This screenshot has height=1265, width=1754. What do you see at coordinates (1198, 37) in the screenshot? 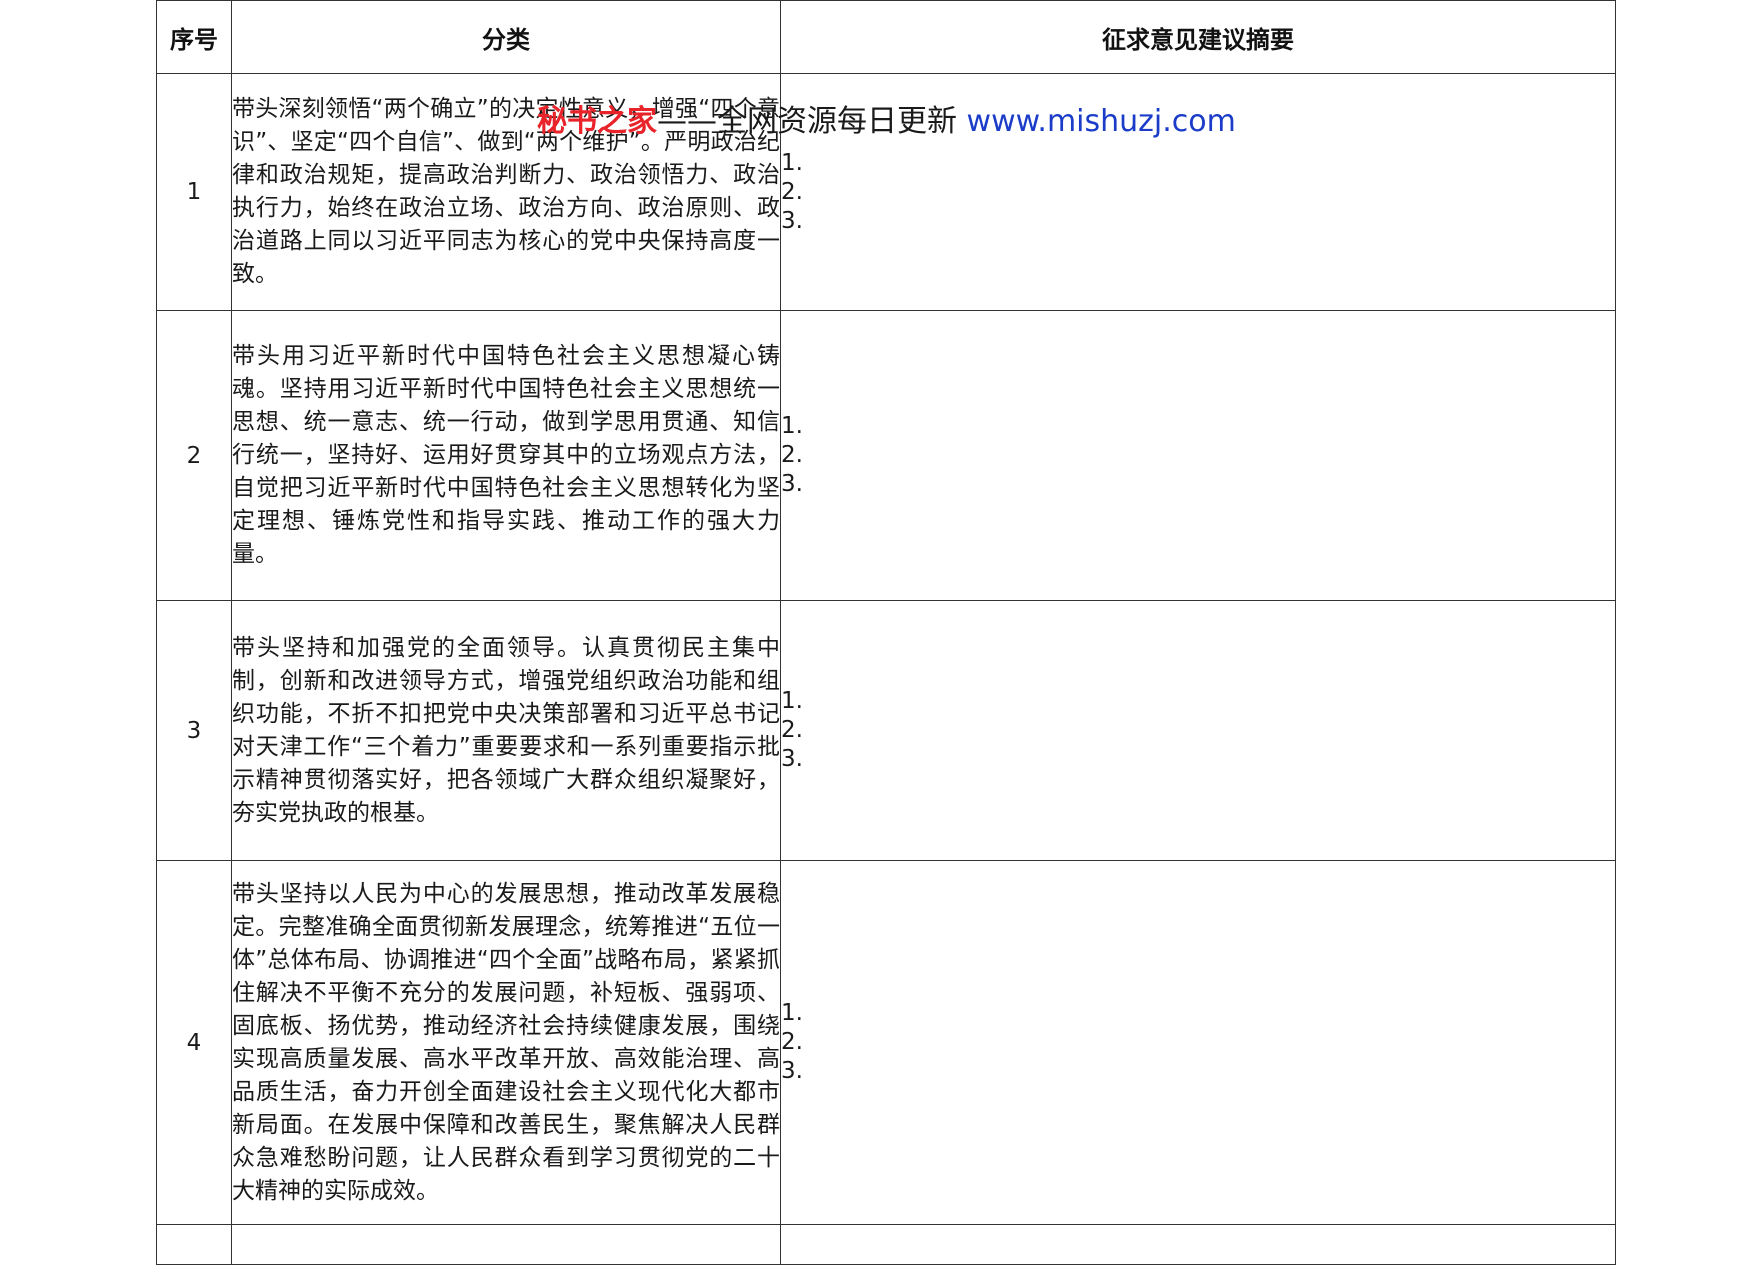
I see `header-suggestions: 征求意见建议摘要` at bounding box center [1198, 37].